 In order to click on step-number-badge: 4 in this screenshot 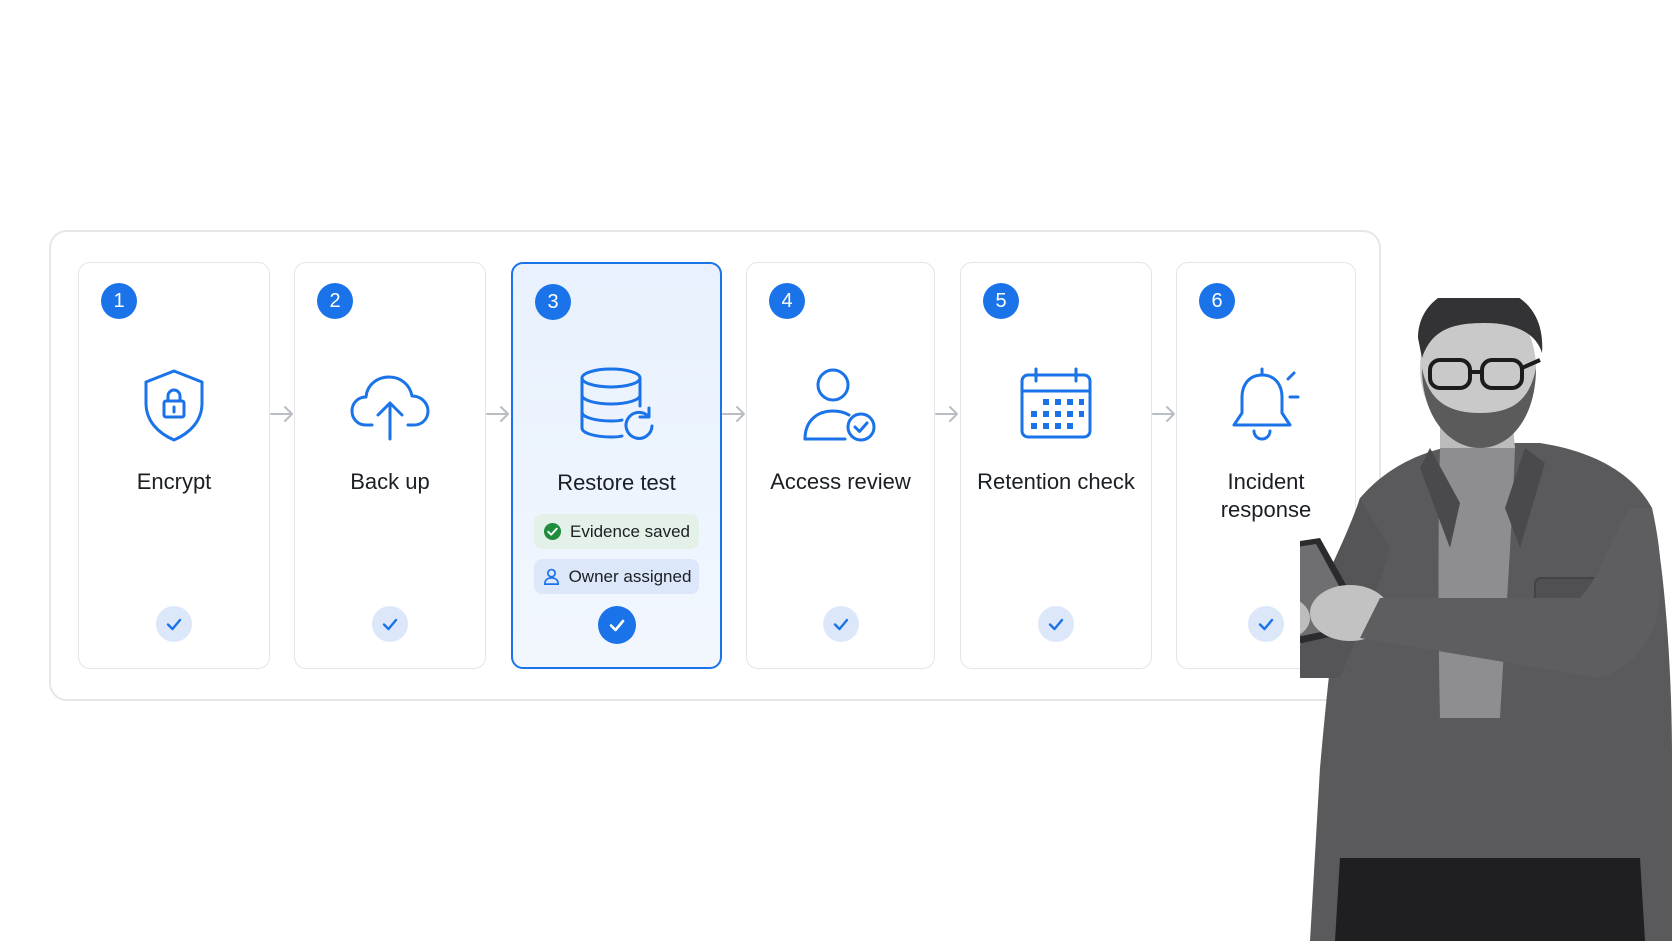, I will do `click(787, 301)`.